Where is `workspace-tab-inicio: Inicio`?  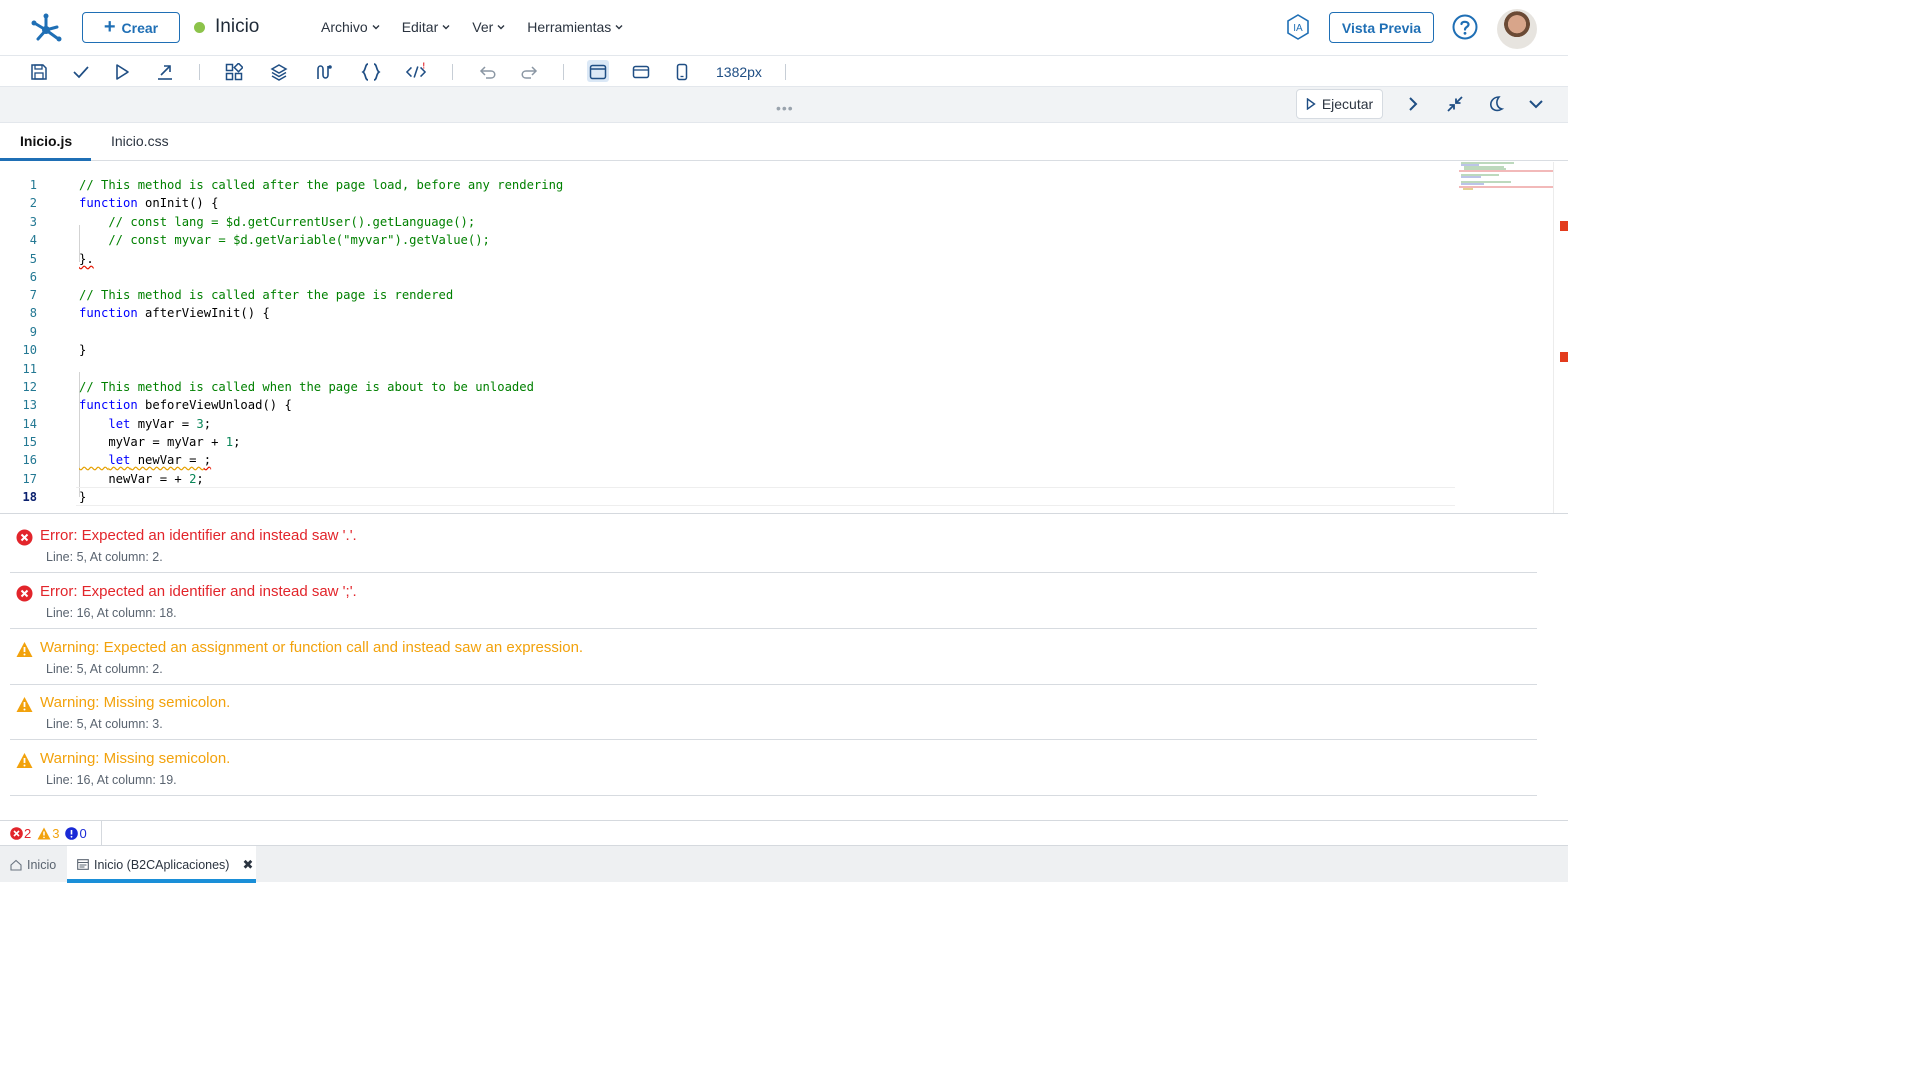
workspace-tab-inicio: Inicio is located at coordinates (33, 864).